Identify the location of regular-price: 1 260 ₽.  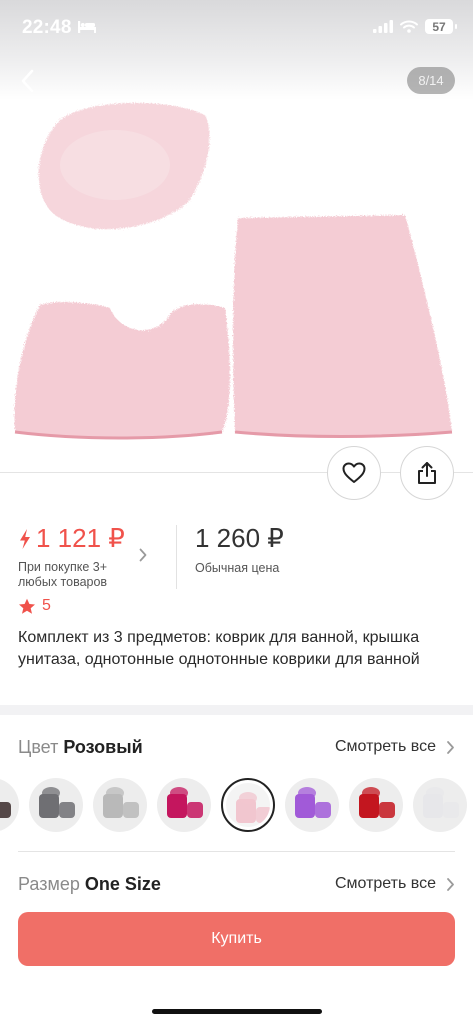
(239, 538).